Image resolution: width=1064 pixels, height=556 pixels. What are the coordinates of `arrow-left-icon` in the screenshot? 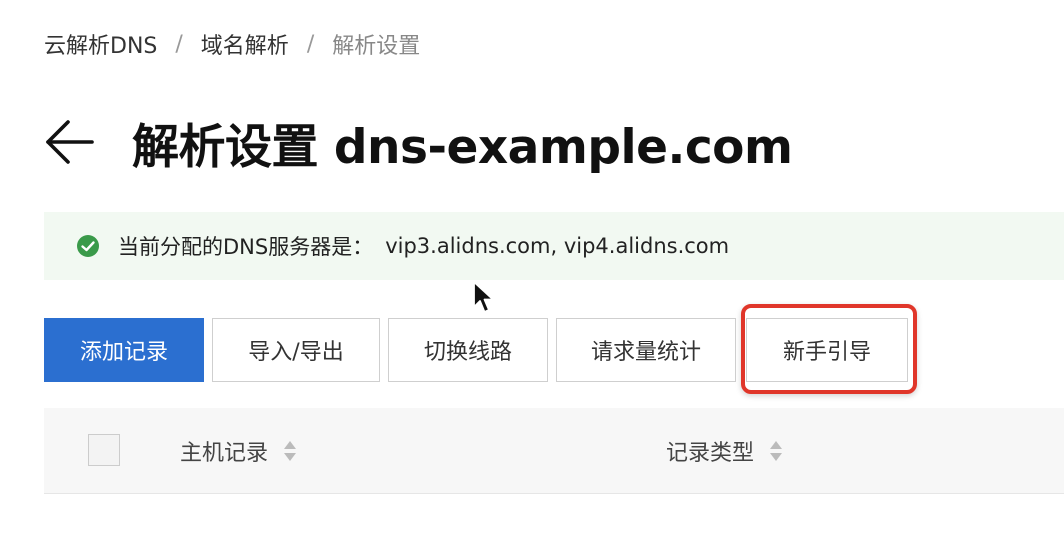 It's located at (70, 142).